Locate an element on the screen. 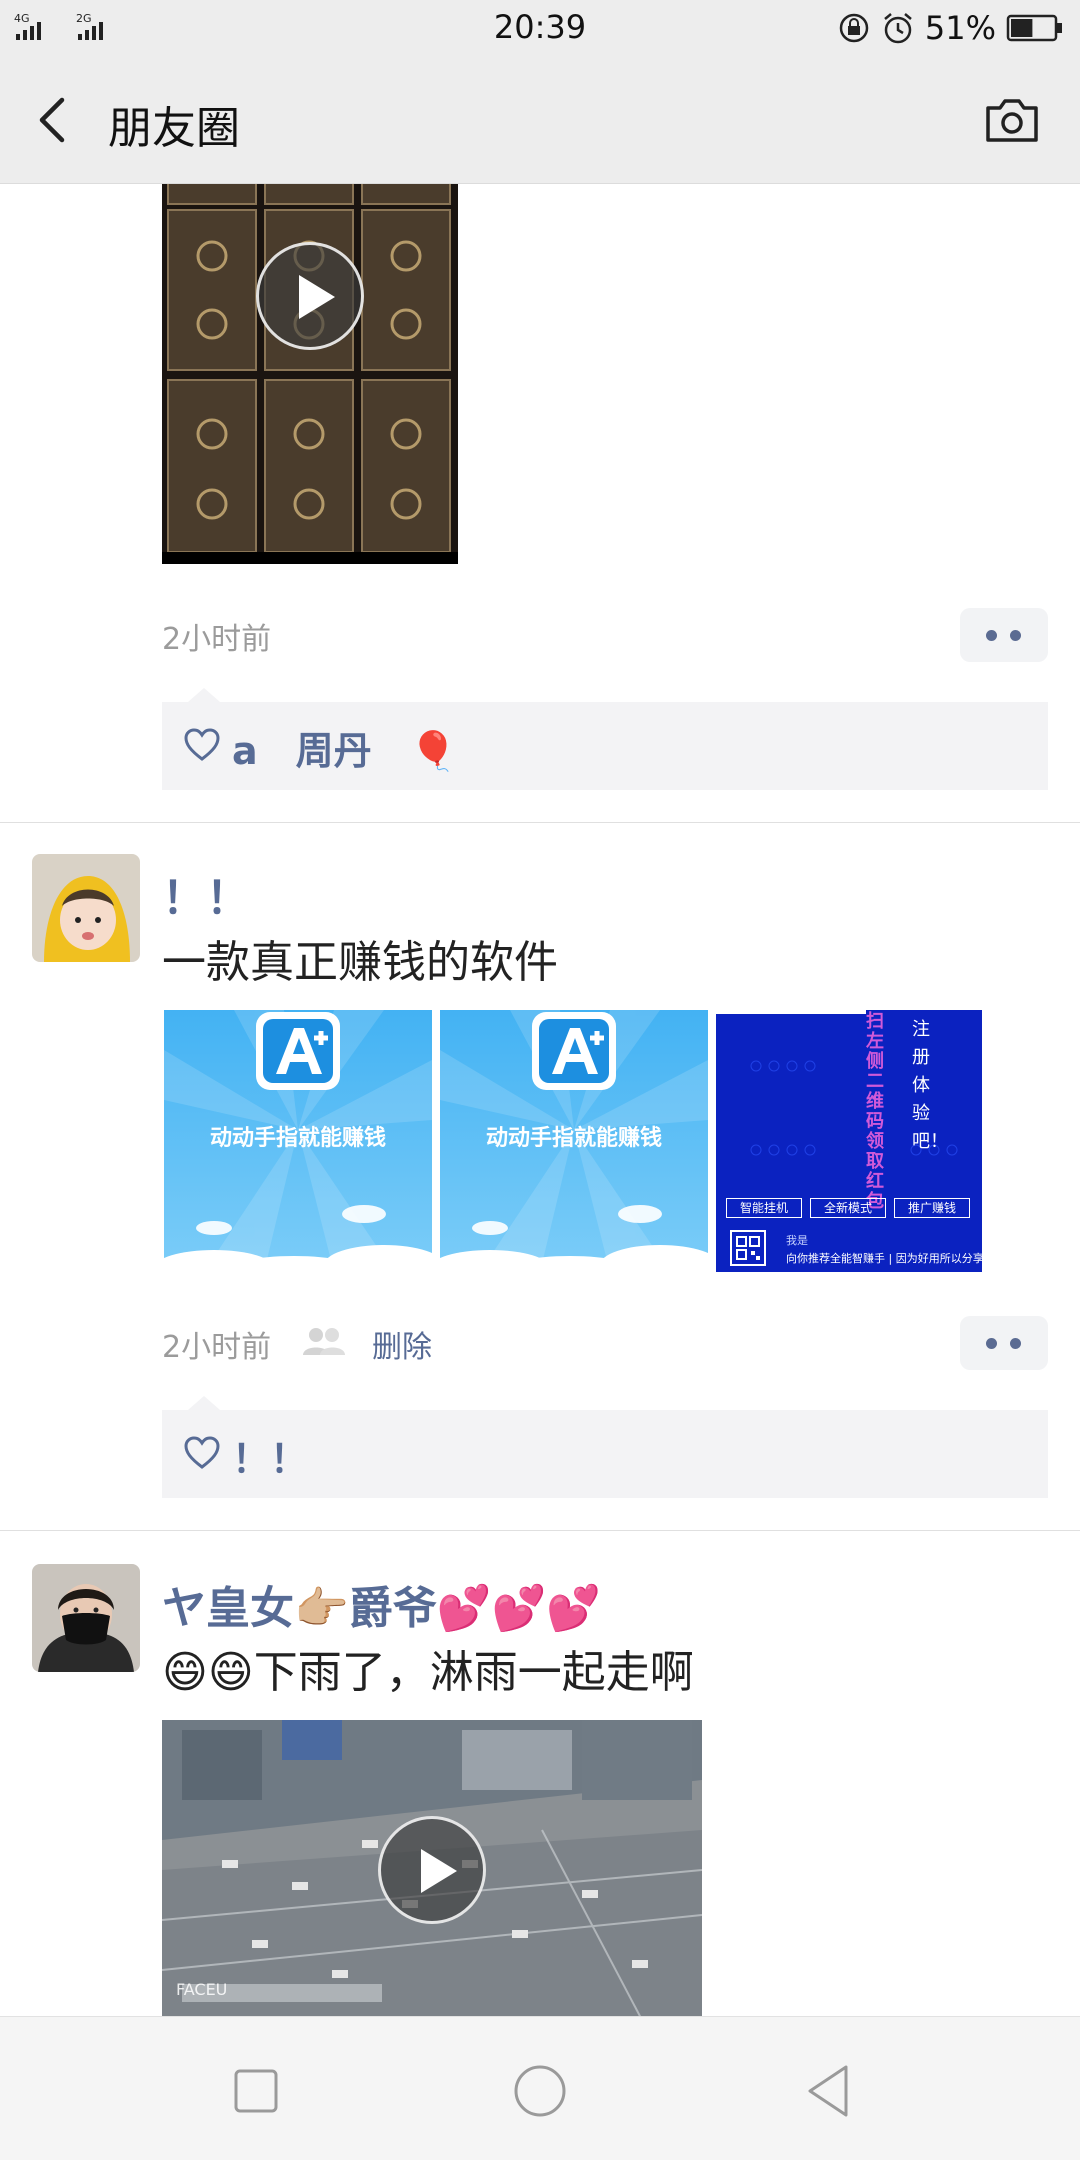 The height and width of the screenshot is (2160, 1080). promo-buttons: 智能挂机 全新模式 推广赚钱 is located at coordinates (848, 1208).